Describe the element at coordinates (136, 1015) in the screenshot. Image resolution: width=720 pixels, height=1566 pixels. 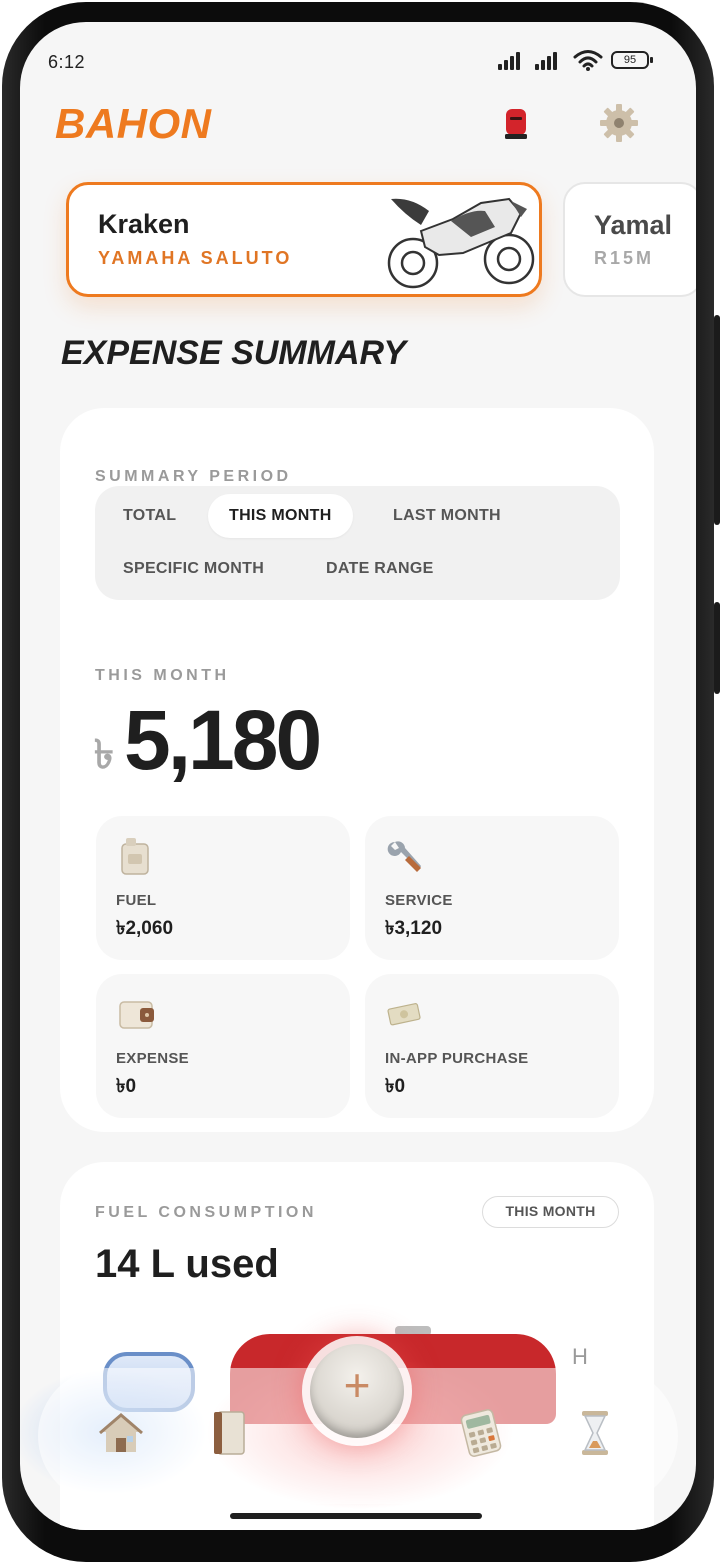
I see `wallet-icon` at that location.